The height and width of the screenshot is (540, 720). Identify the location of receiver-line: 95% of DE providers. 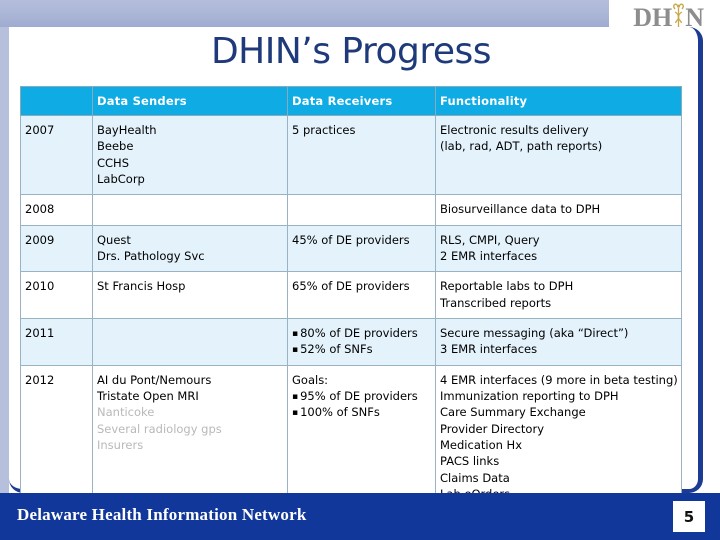
(361, 396).